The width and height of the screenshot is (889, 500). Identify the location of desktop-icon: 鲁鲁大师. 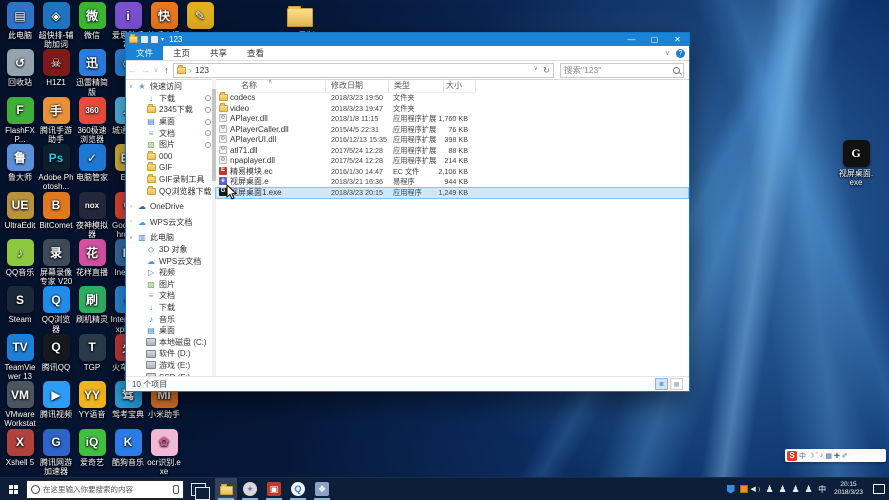
(20, 163).